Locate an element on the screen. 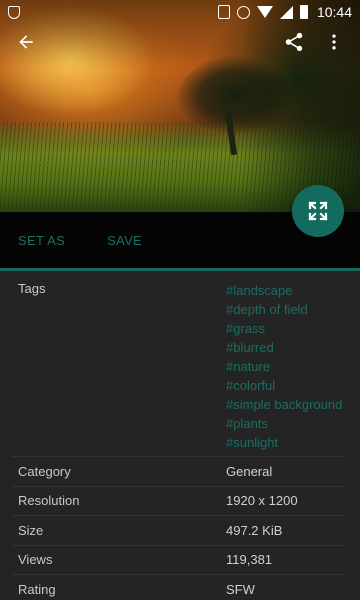 The image size is (360, 600). app-toolbar is located at coordinates (180, 42).